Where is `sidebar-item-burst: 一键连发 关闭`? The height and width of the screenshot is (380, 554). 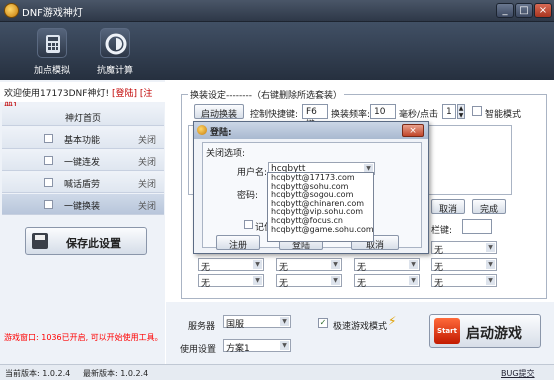
sidebar-item-burst: 一键连发 关闭 is located at coordinates (83, 160).